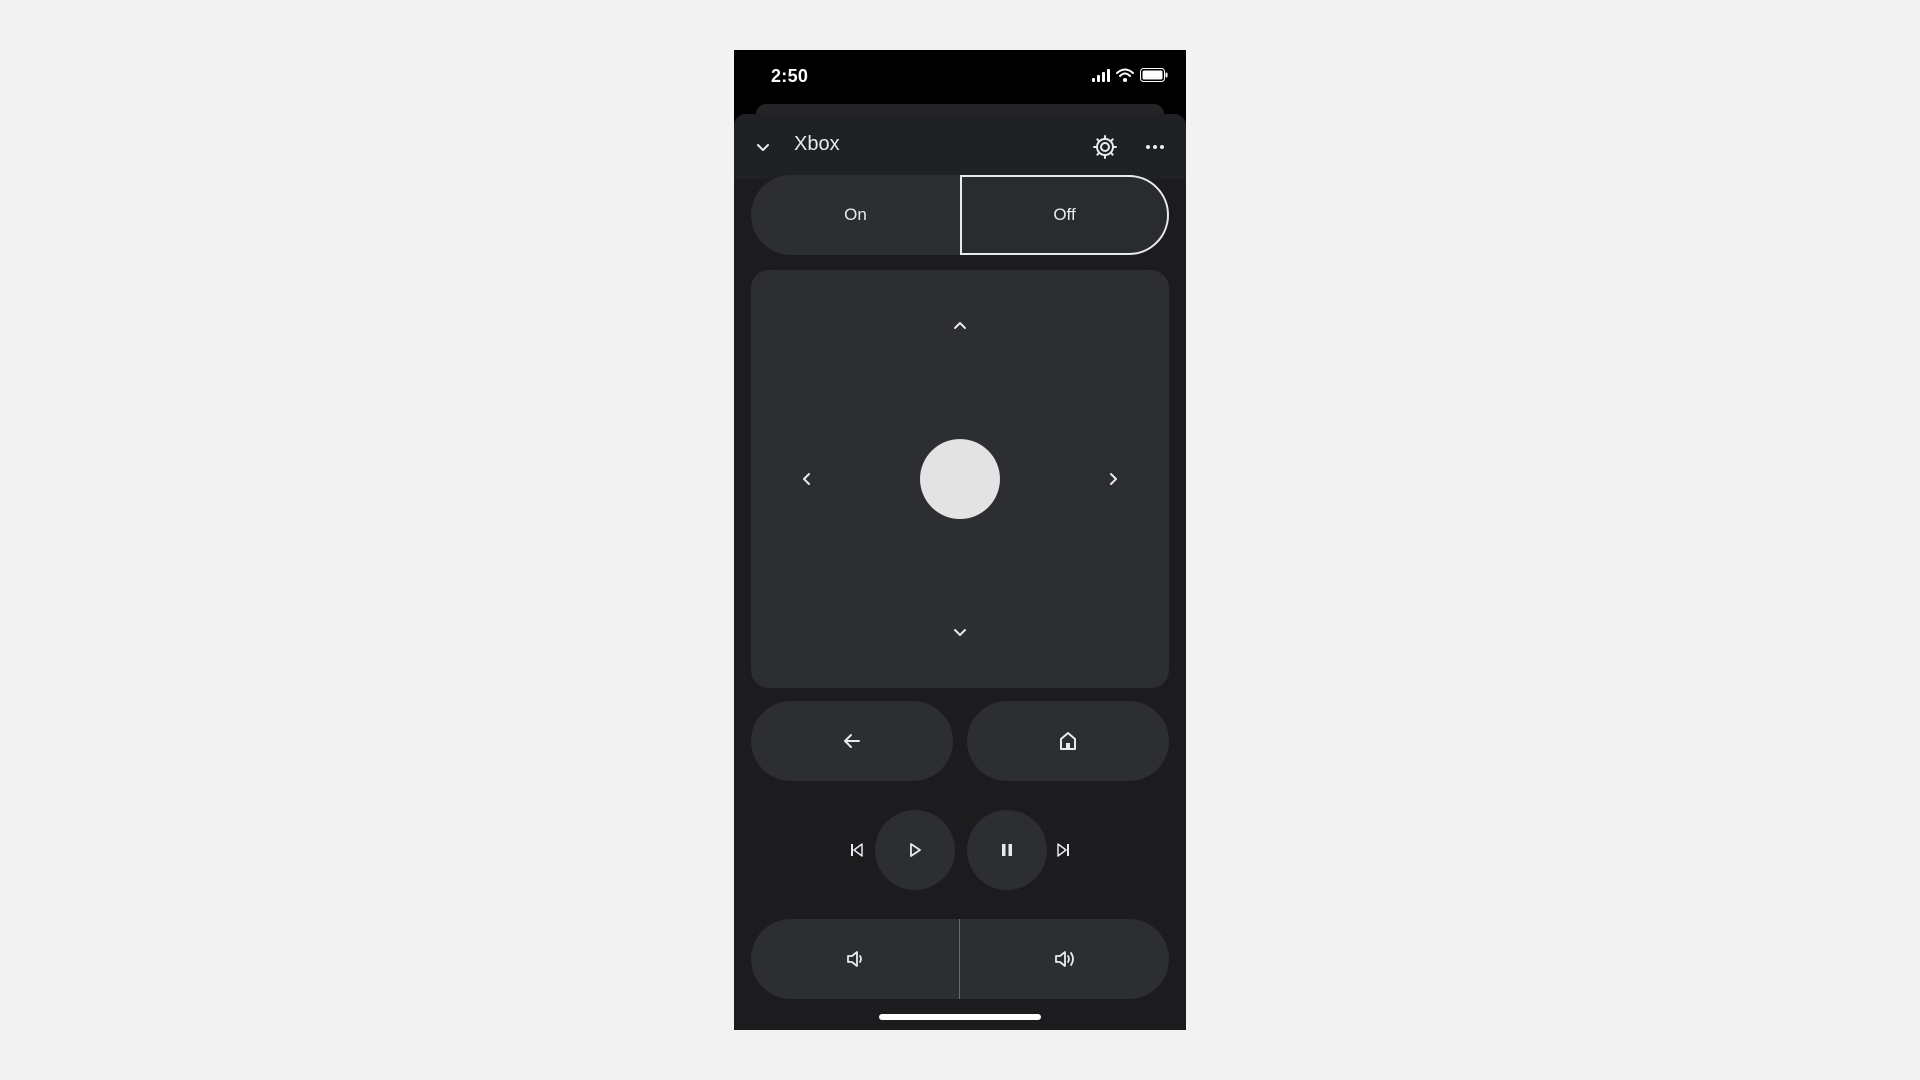 This screenshot has width=1920, height=1080. I want to click on power-on-button: On, so click(855, 215).